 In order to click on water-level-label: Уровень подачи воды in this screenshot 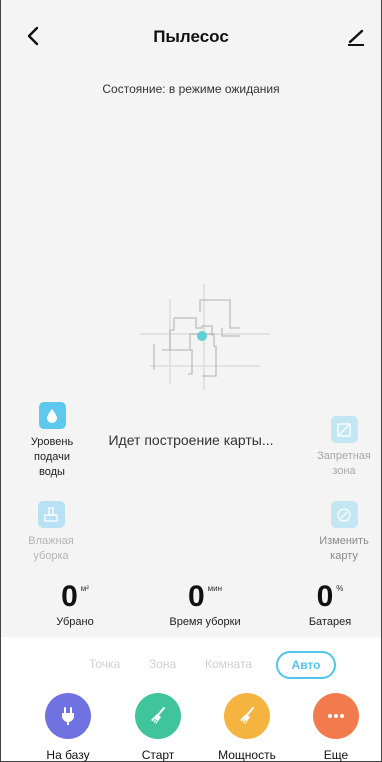, I will do `click(52, 457)`.